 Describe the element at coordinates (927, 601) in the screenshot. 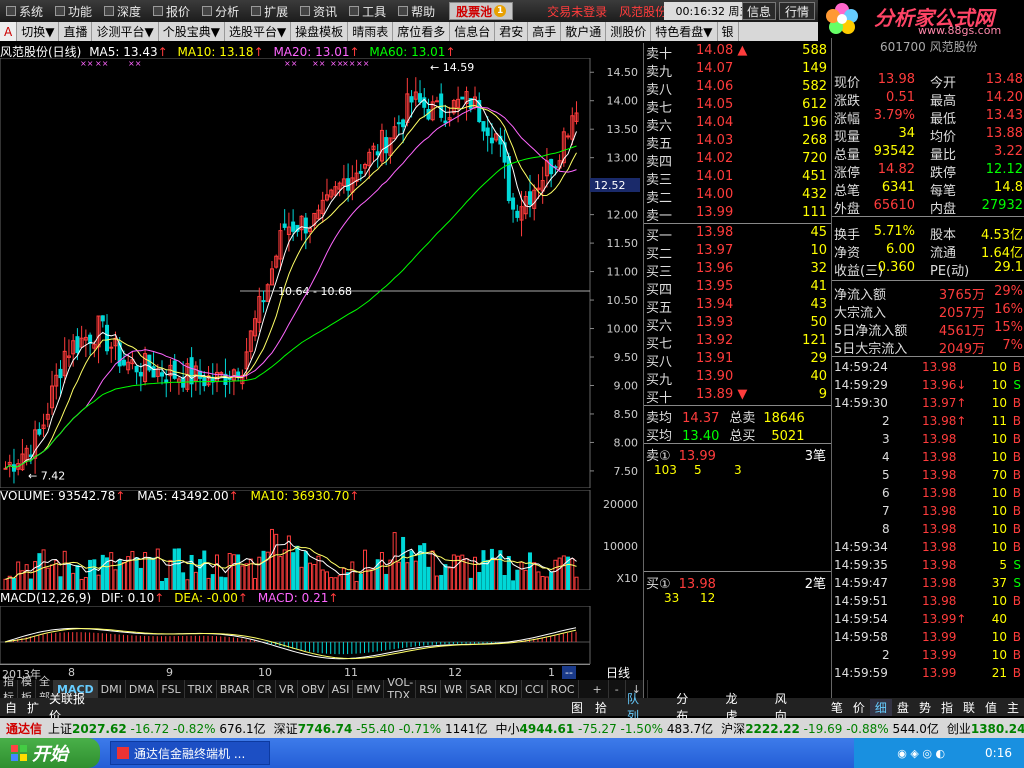

I see `trade-row: 14:59:51 13.98 10 B` at that location.